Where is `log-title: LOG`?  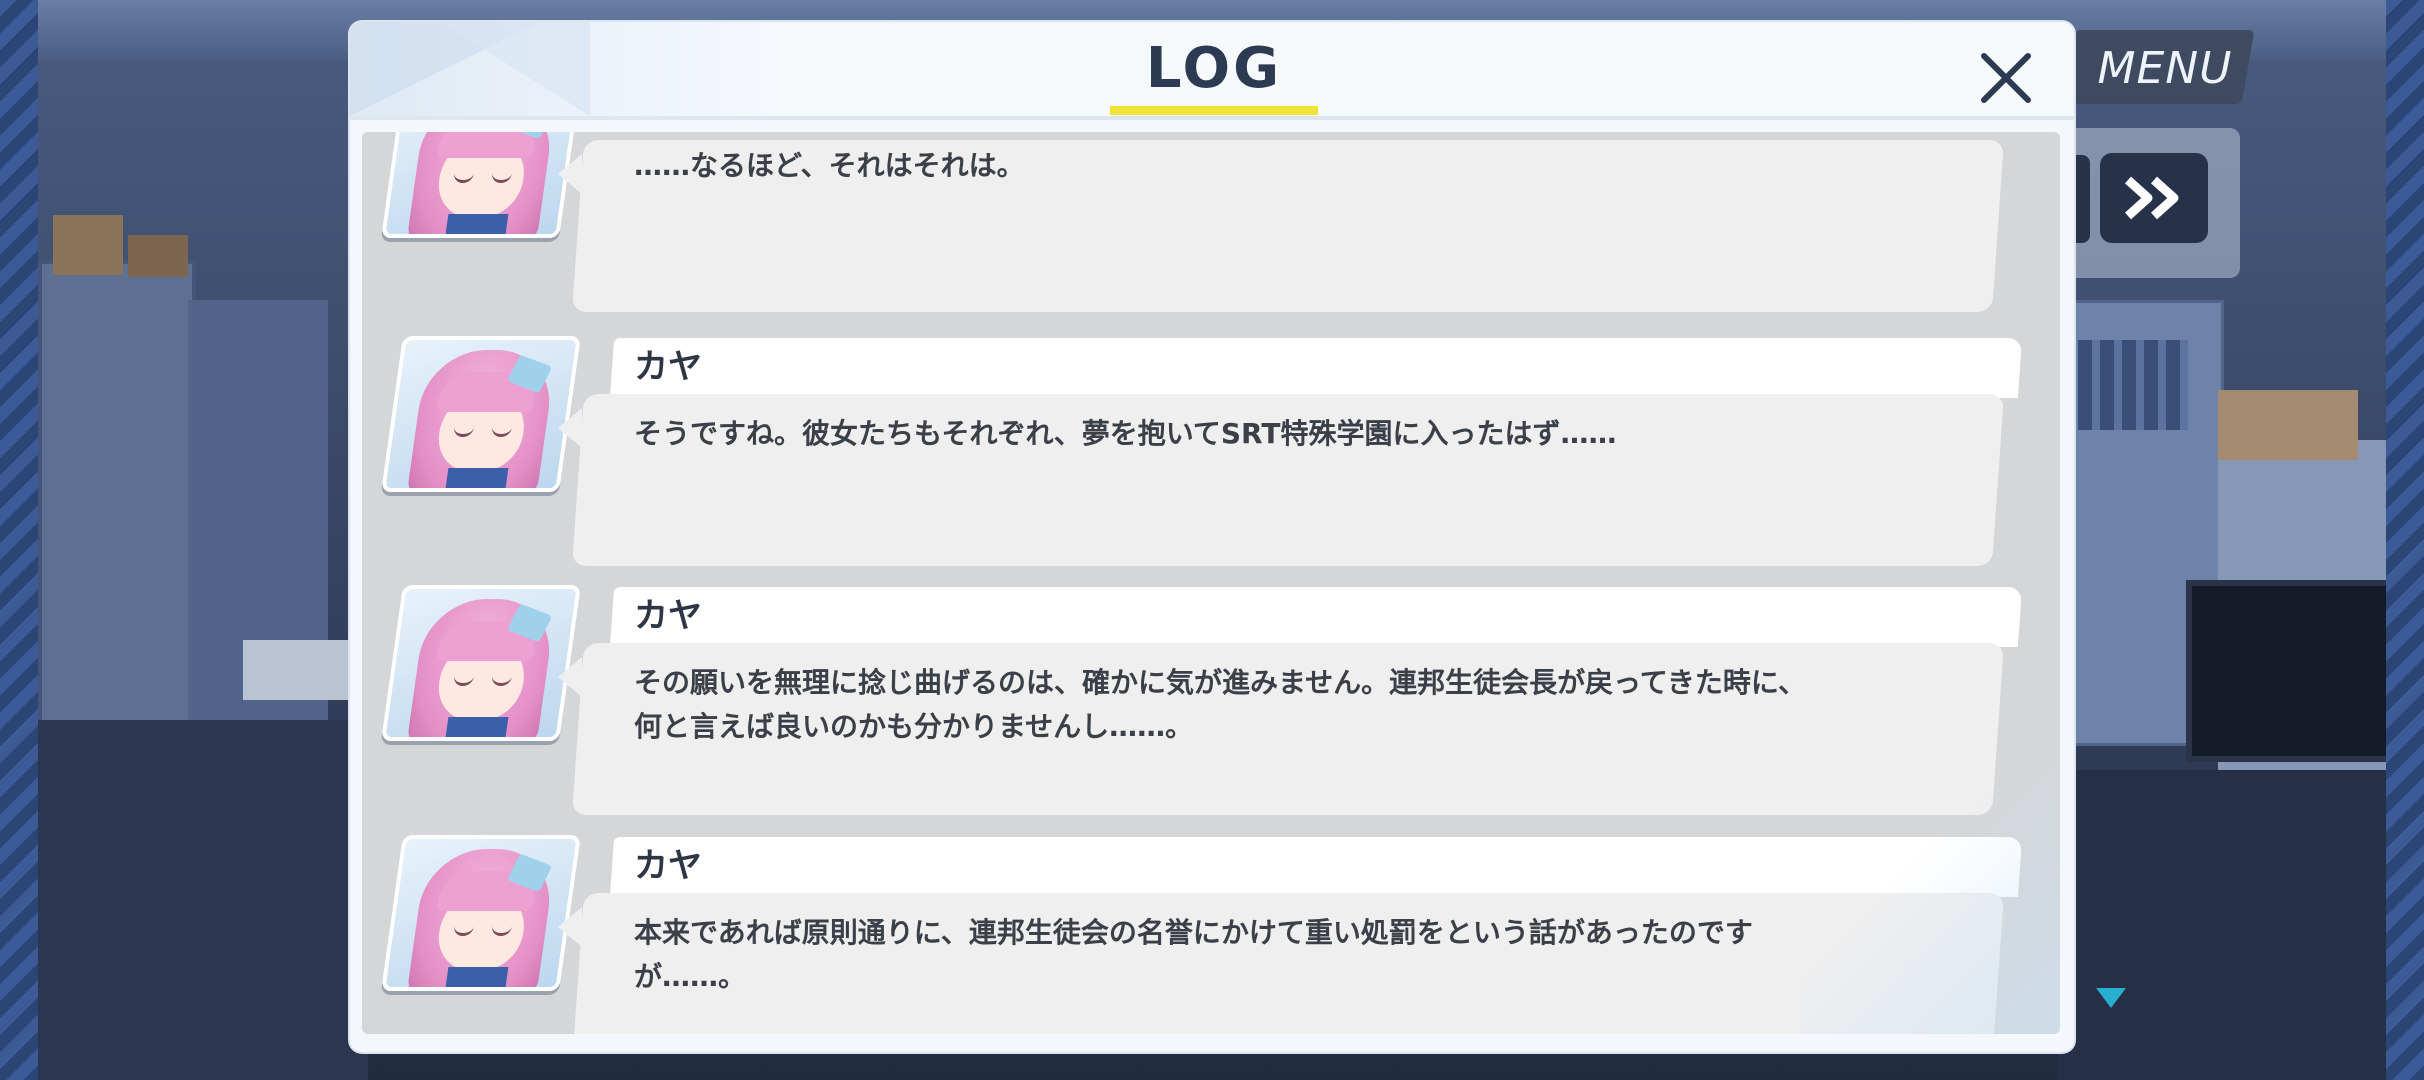 log-title: LOG is located at coordinates (1214, 68).